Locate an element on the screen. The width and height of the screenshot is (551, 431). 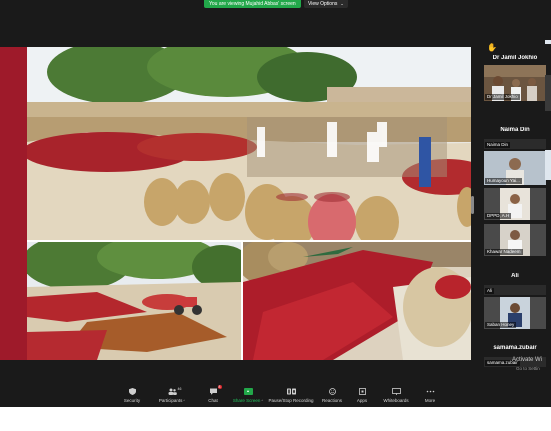
more-label: More is located at coordinates (430, 400).